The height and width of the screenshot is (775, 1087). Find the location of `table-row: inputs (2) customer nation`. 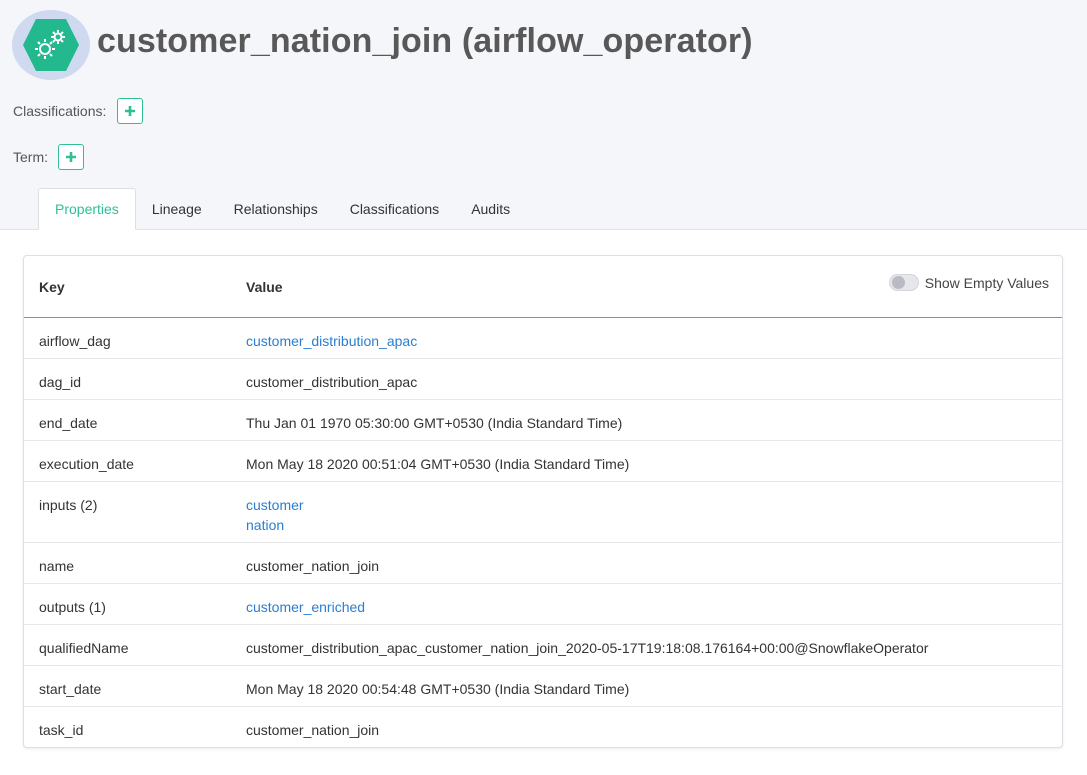

table-row: inputs (2) customer nation is located at coordinates (543, 512).